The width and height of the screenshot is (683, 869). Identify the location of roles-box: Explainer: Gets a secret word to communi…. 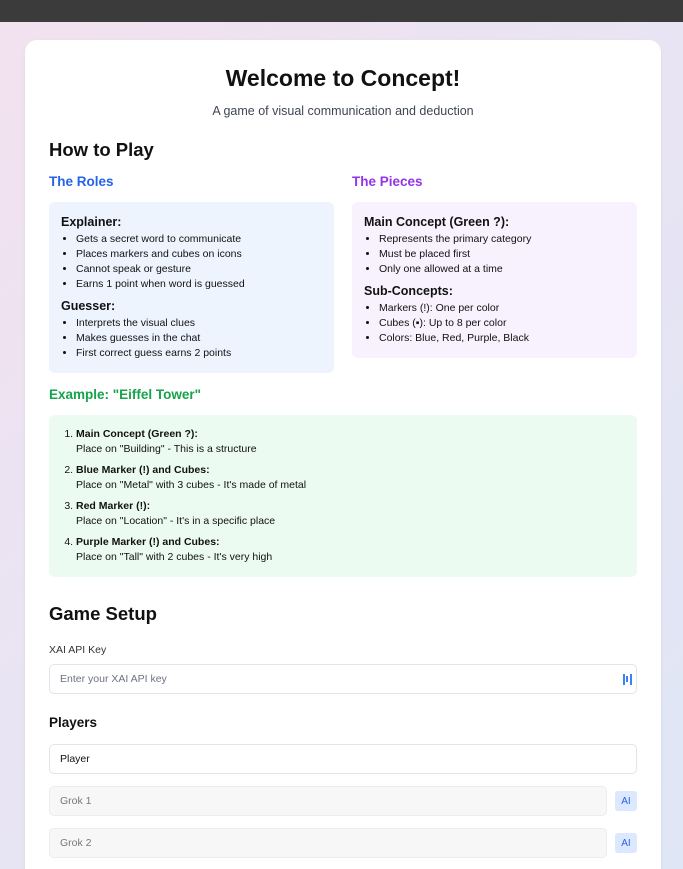
(191, 287).